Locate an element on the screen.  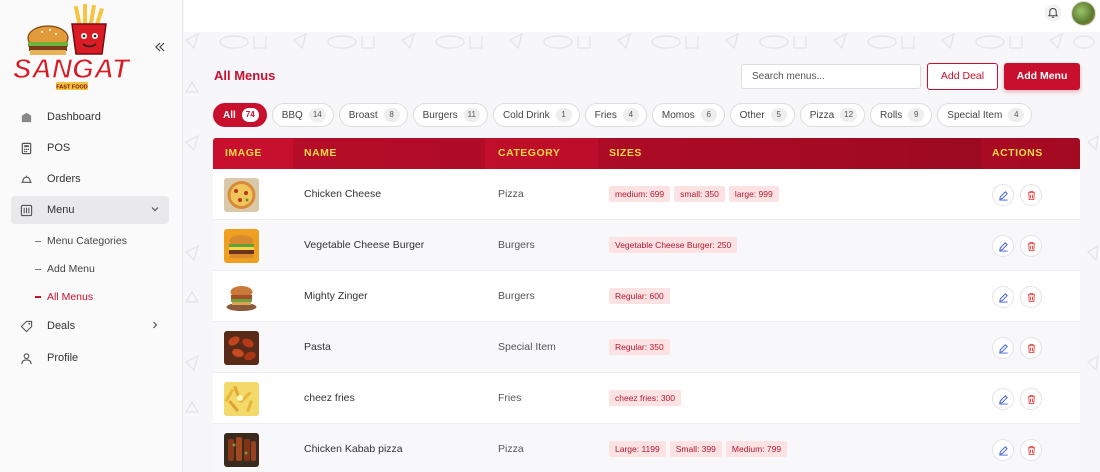
filter-chip-burgers: Burgers 11 is located at coordinates (450, 115).